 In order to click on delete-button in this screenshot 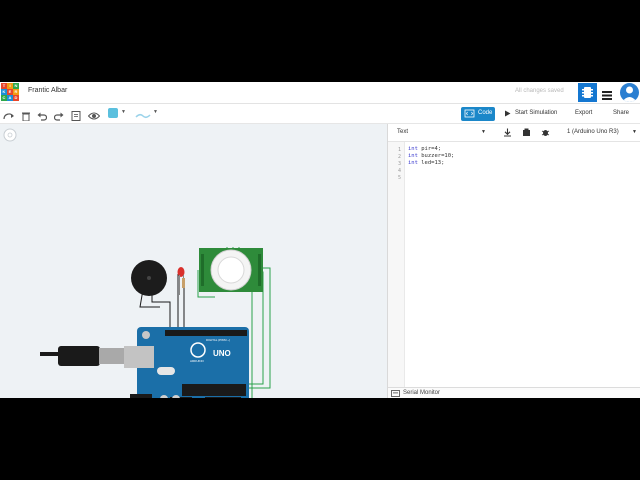, I will do `click(26, 115)`.